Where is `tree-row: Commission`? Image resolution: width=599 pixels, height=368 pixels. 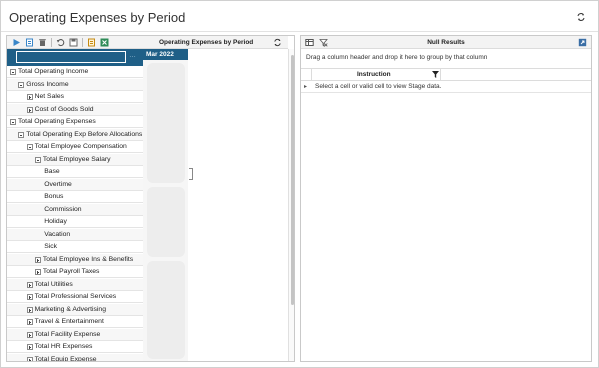
tree-row: Commission is located at coordinates (75, 209).